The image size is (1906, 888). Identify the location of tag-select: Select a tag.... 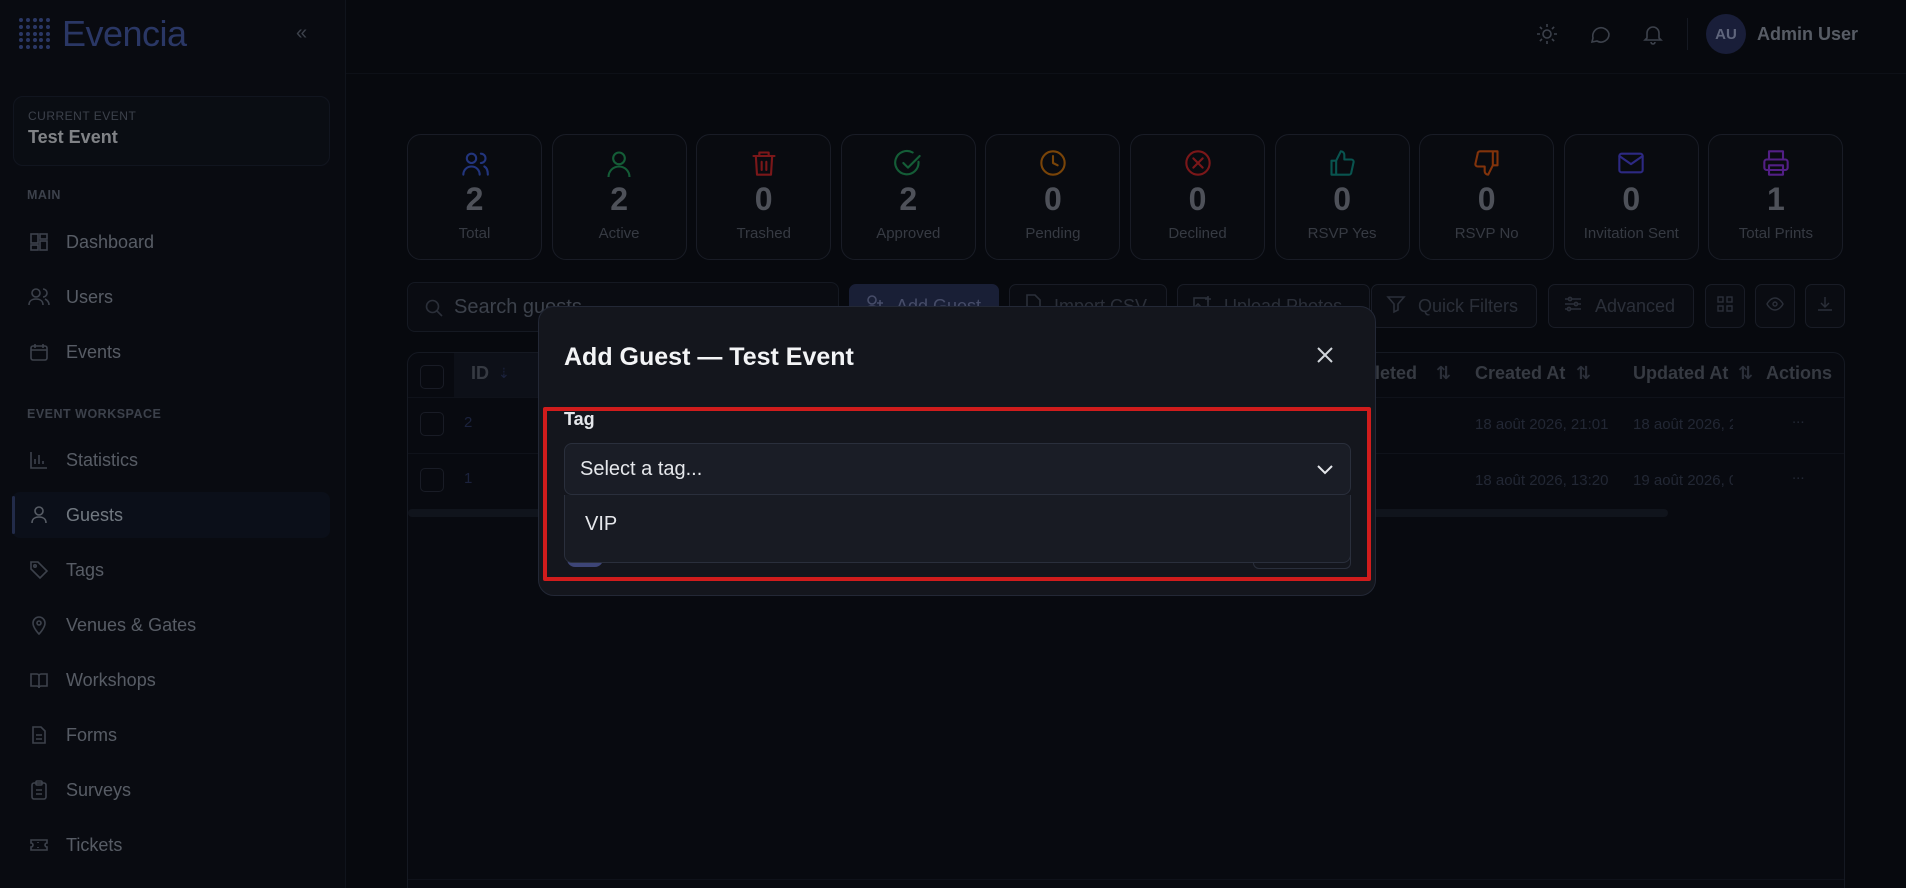
(957, 469).